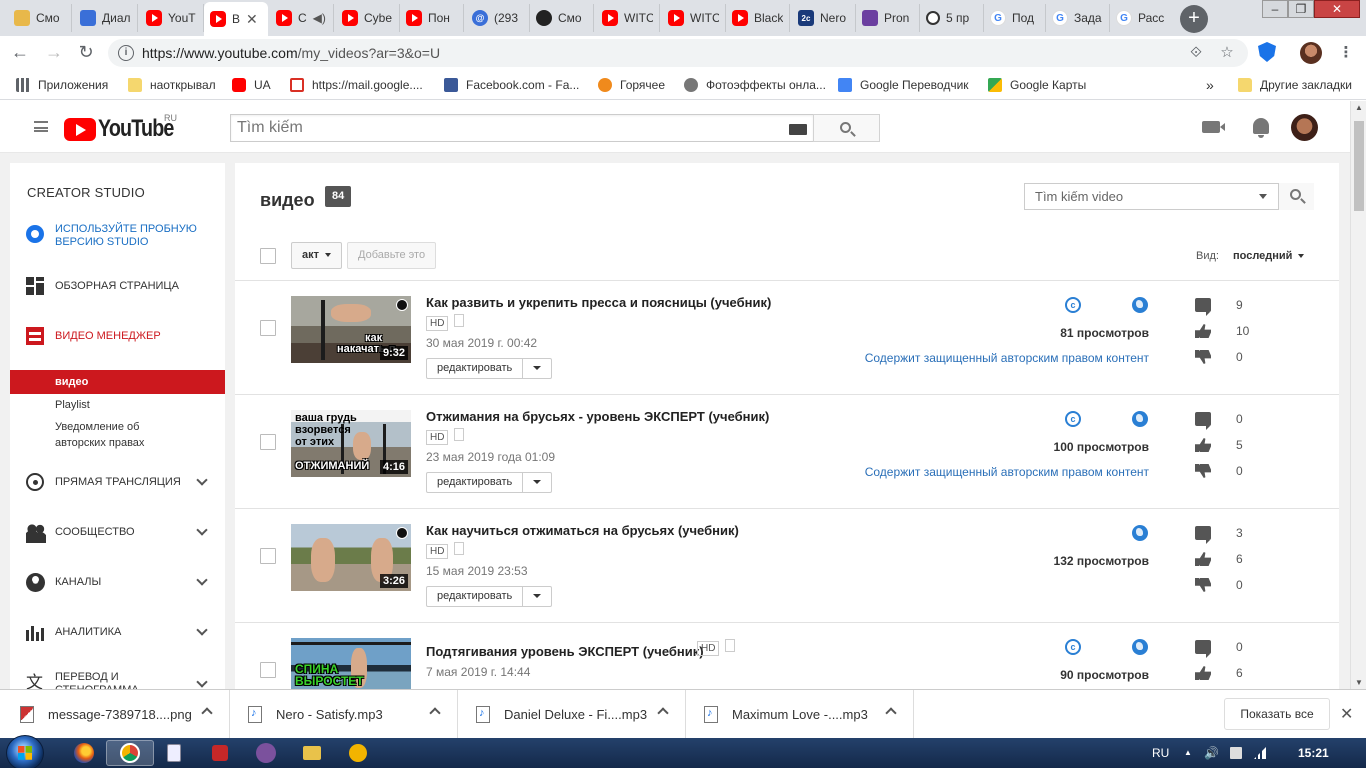 The height and width of the screenshot is (768, 1366). What do you see at coordinates (952, 18) in the screenshot?
I see `browser-tab: 5 пр` at bounding box center [952, 18].